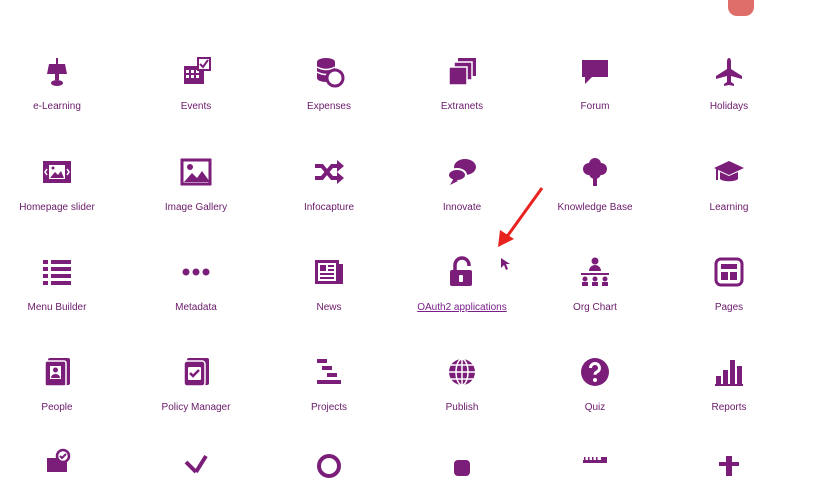  I want to click on ellipsis-icon, so click(196, 272).